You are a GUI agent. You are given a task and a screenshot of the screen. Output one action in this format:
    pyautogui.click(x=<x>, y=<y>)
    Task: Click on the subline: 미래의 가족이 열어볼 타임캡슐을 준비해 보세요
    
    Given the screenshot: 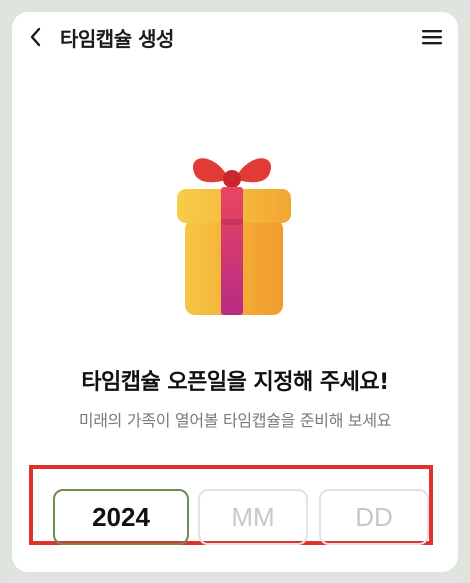 What is the action you would take?
    pyautogui.click(x=235, y=420)
    